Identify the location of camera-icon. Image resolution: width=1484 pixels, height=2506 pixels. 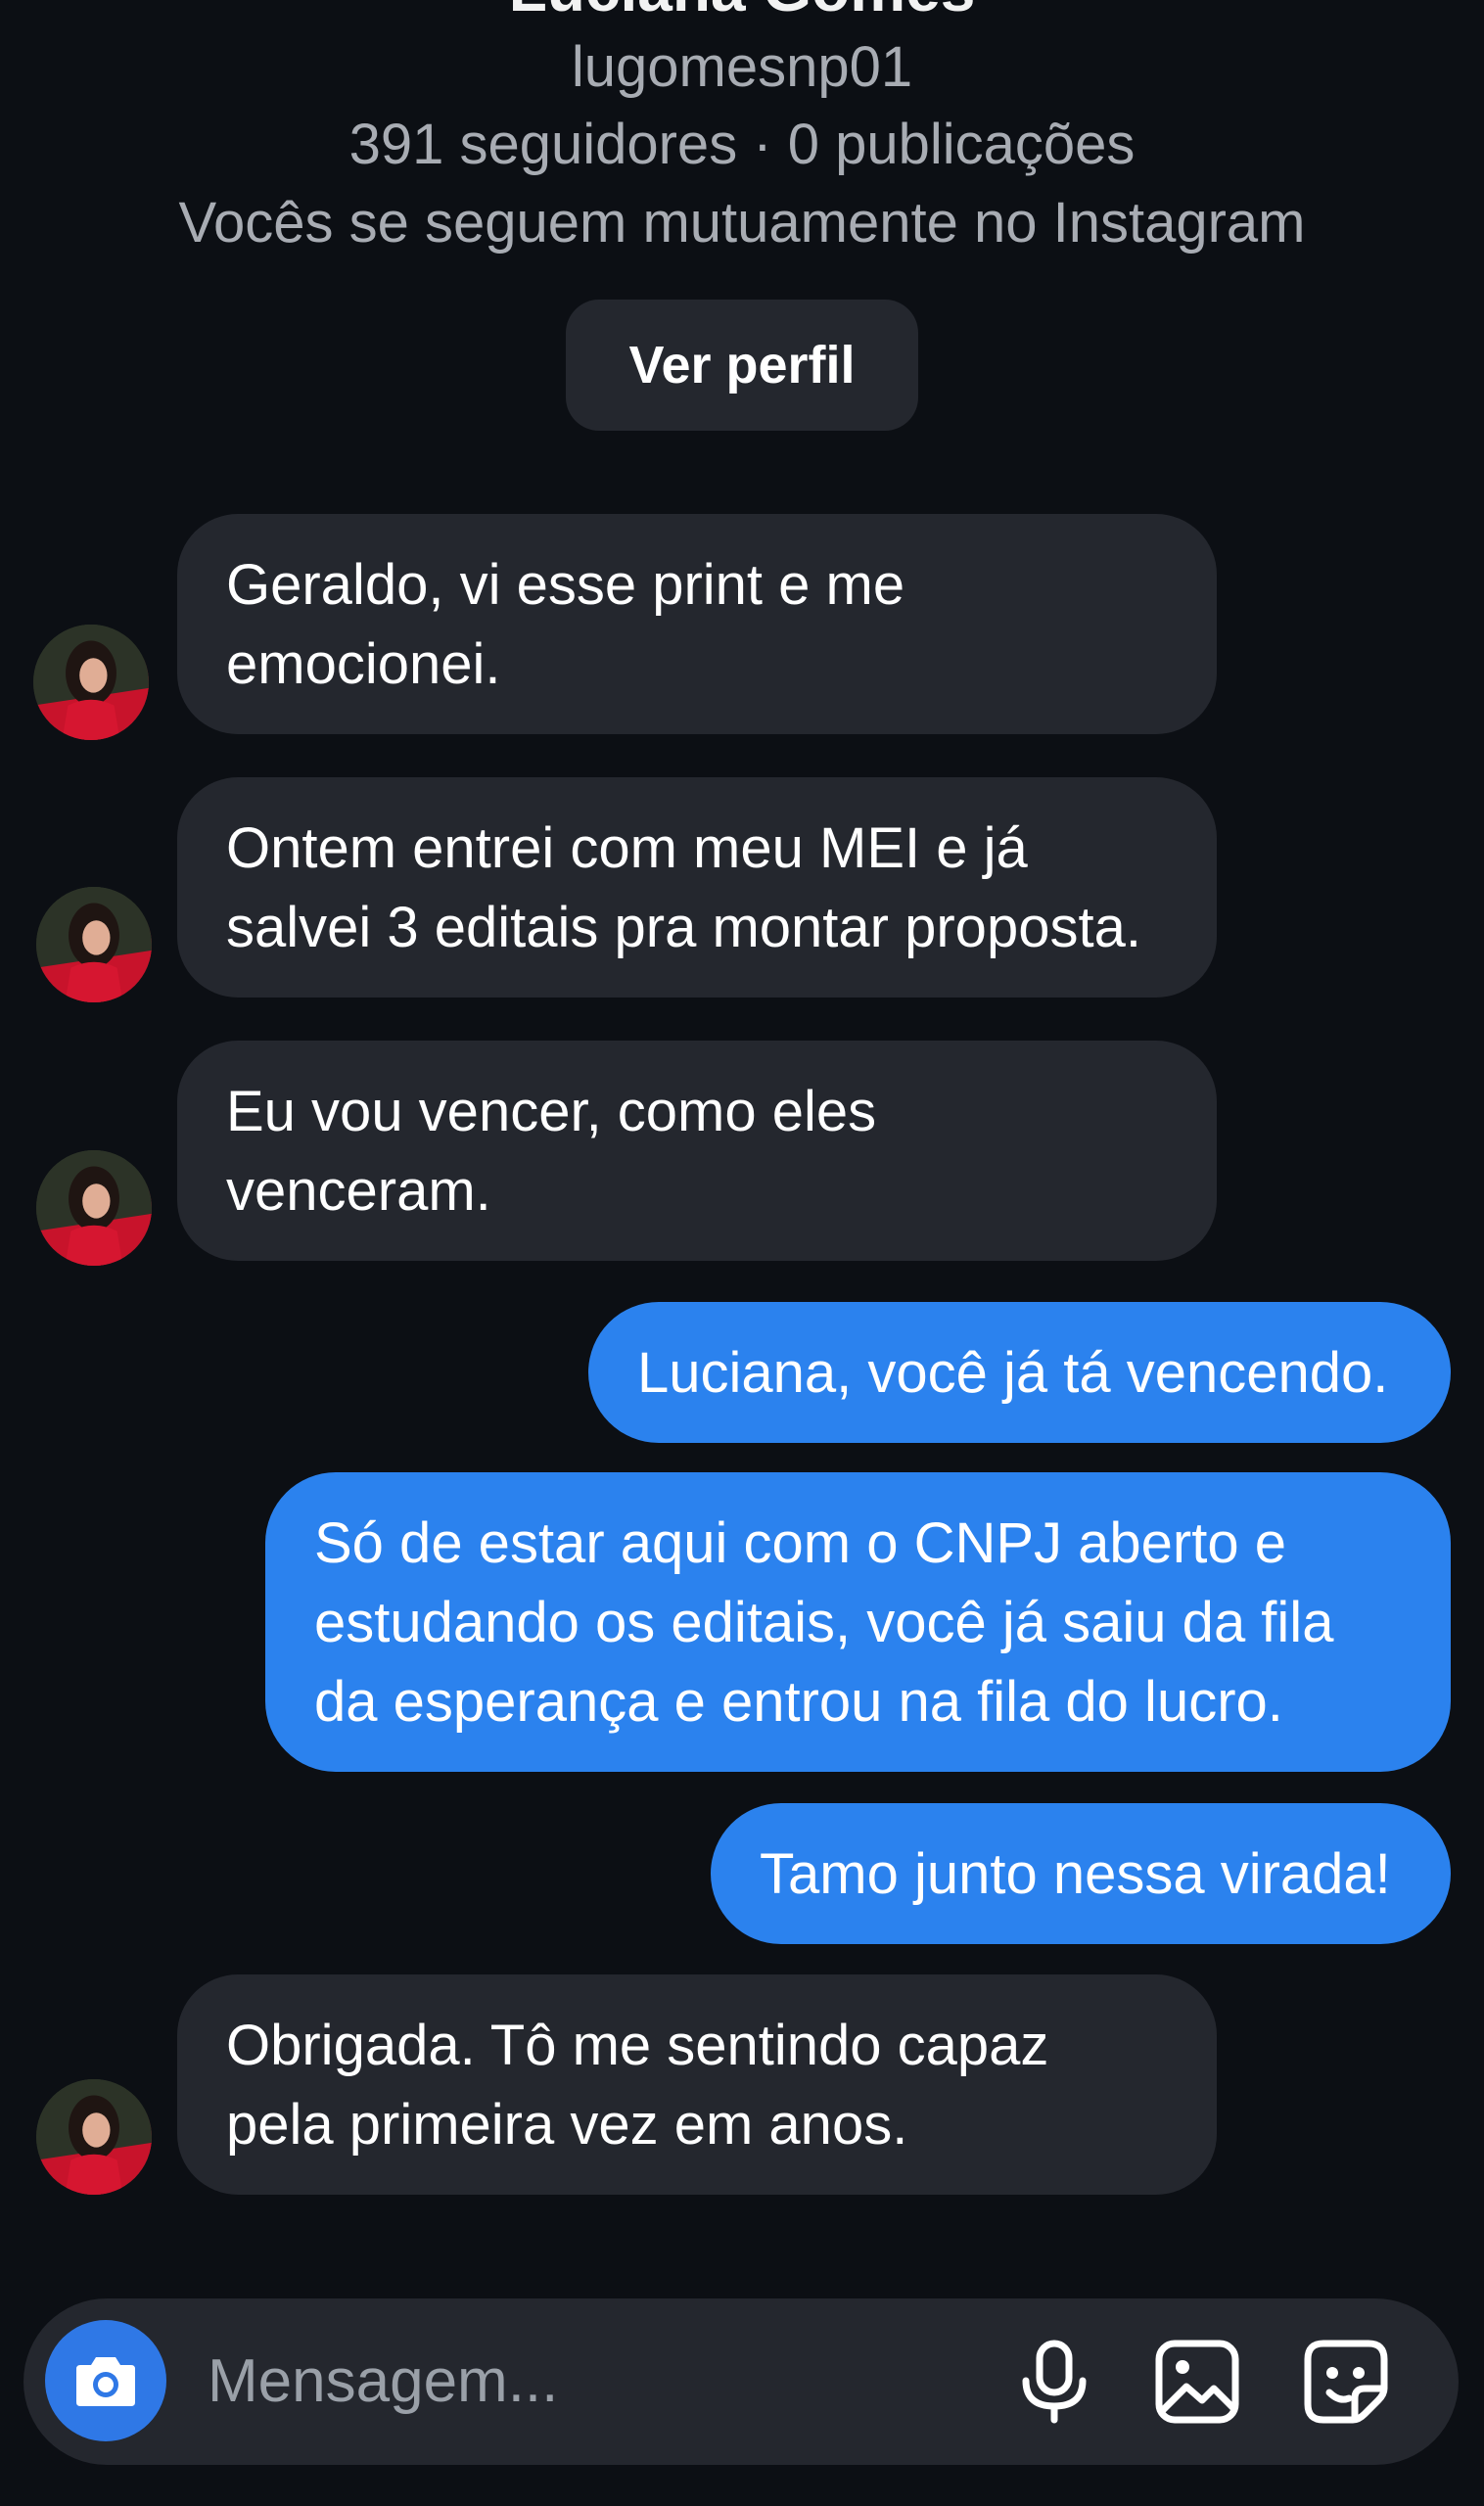
(105, 2381).